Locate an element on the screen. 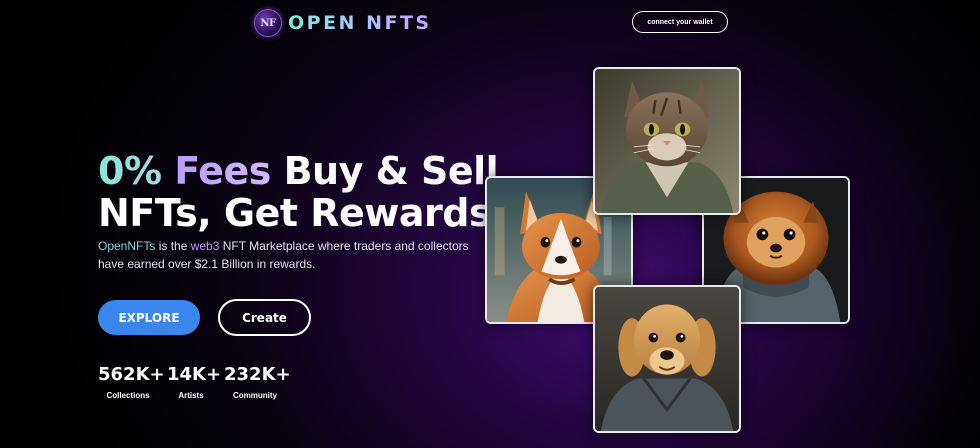 This screenshot has height=448, width=980. stat-value: 562K+ is located at coordinates (131, 374).